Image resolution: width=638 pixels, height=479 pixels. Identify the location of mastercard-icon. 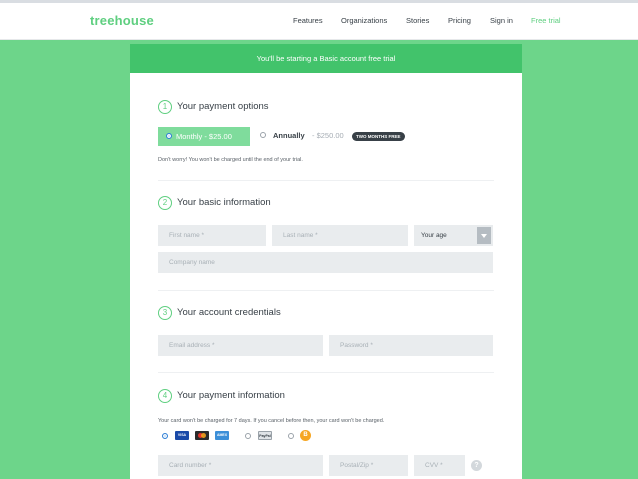
(202, 435).